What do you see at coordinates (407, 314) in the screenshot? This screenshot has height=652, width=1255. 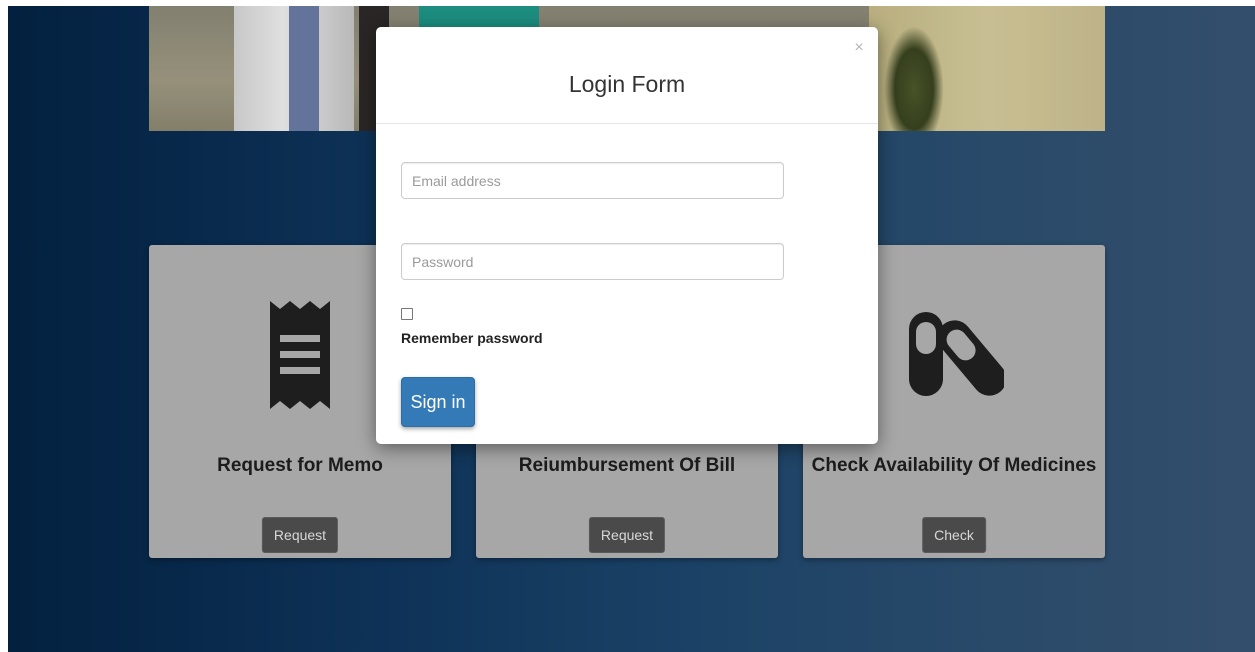 I see `remember-checkbox` at bounding box center [407, 314].